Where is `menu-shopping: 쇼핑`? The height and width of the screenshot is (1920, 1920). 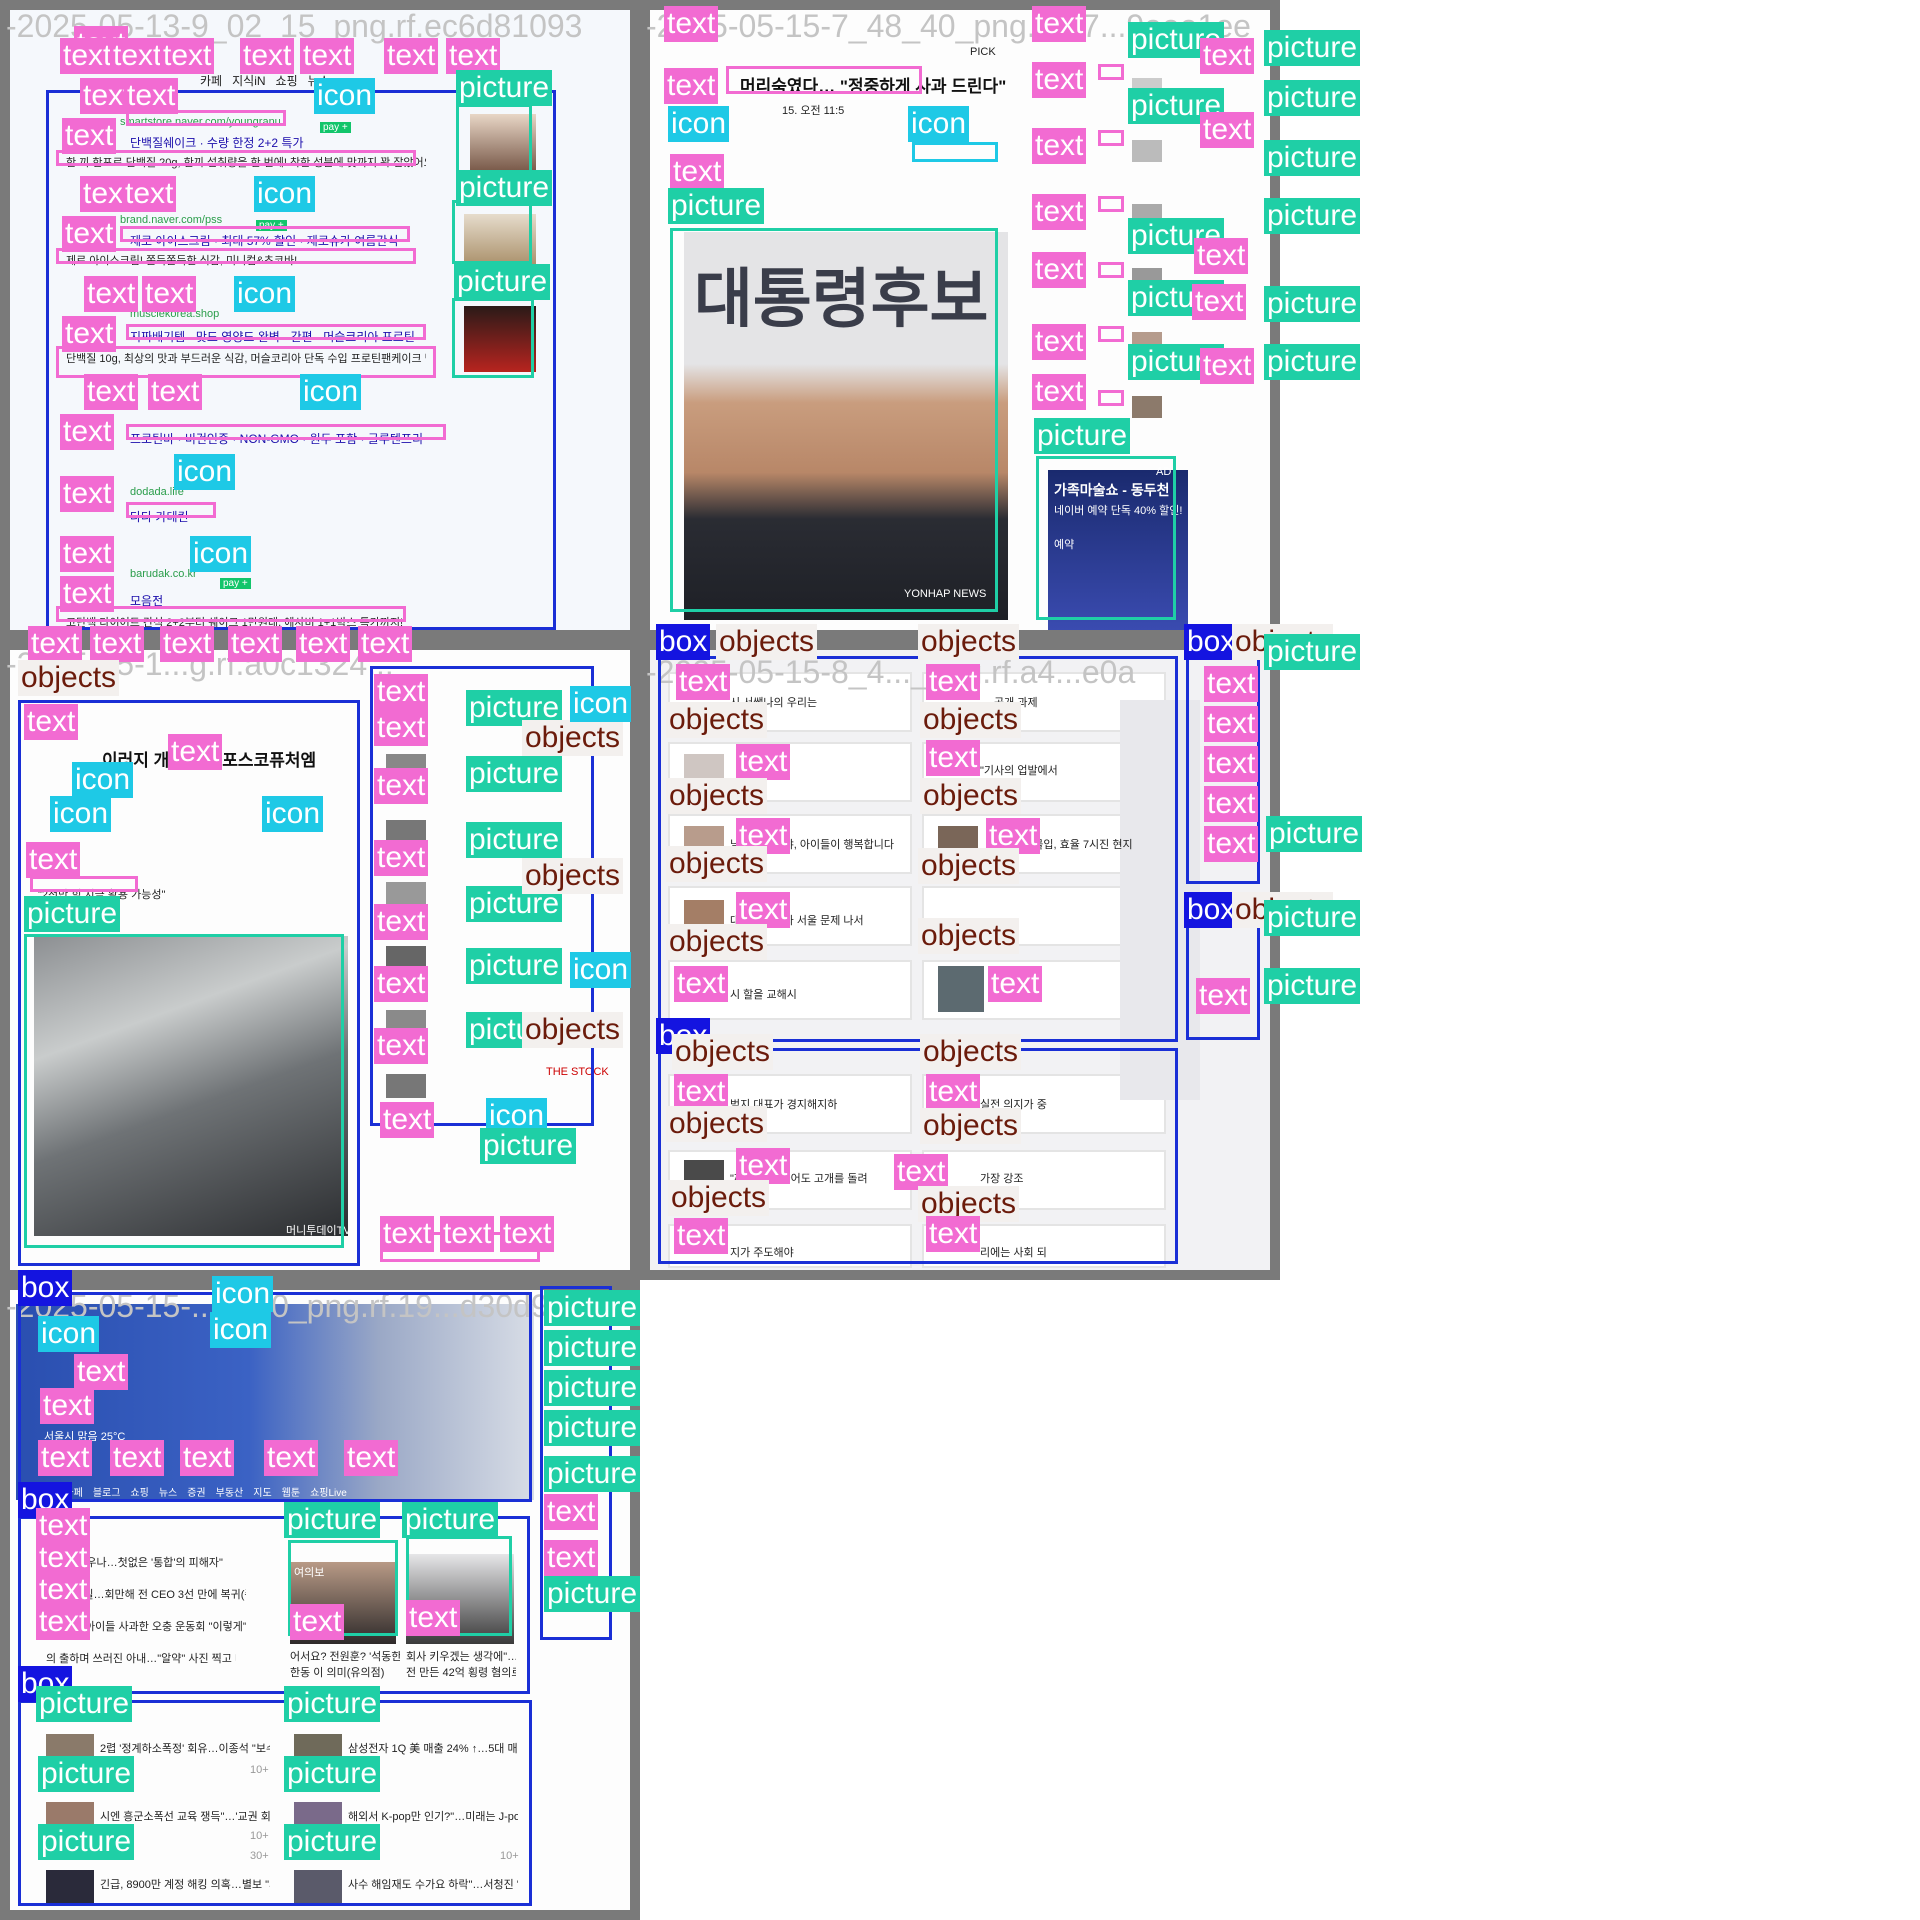
menu-shopping: 쇼핑 is located at coordinates (139, 1491).